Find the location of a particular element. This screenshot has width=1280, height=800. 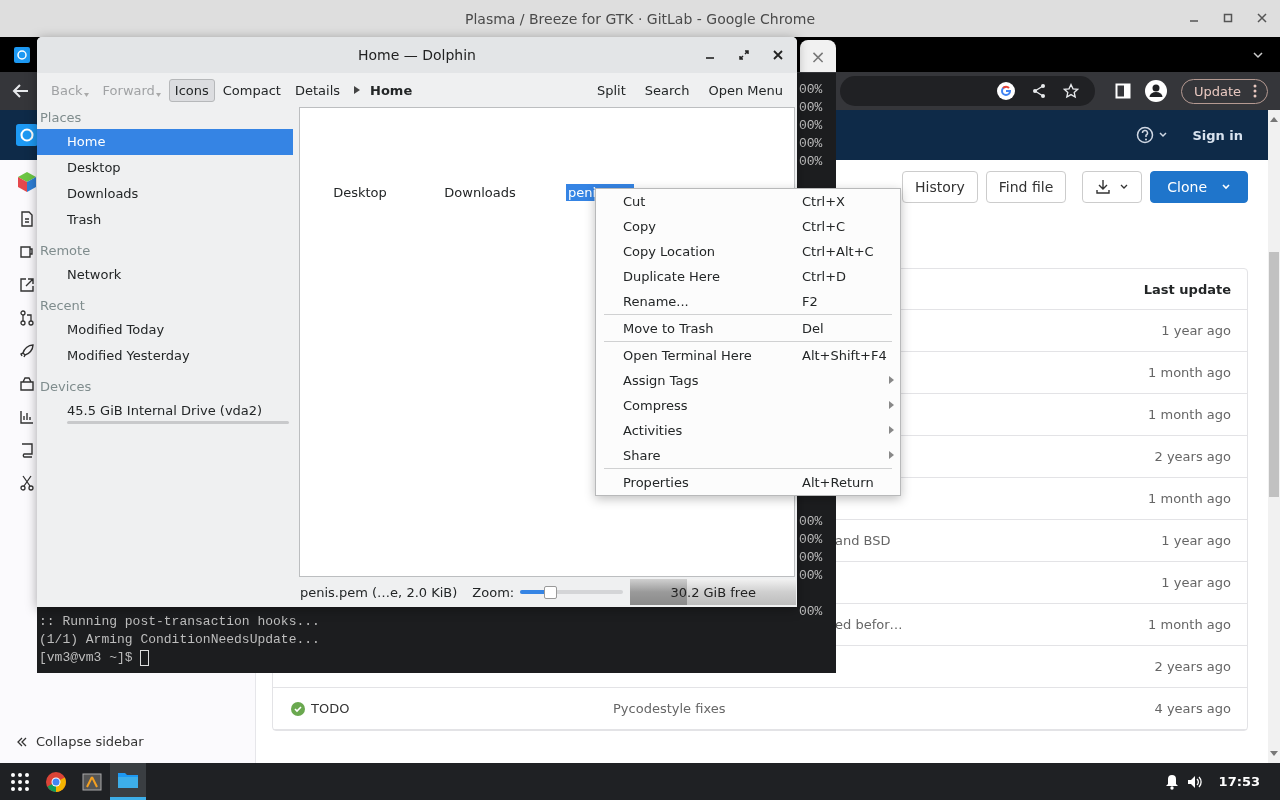

zoom-slider is located at coordinates (572, 592).